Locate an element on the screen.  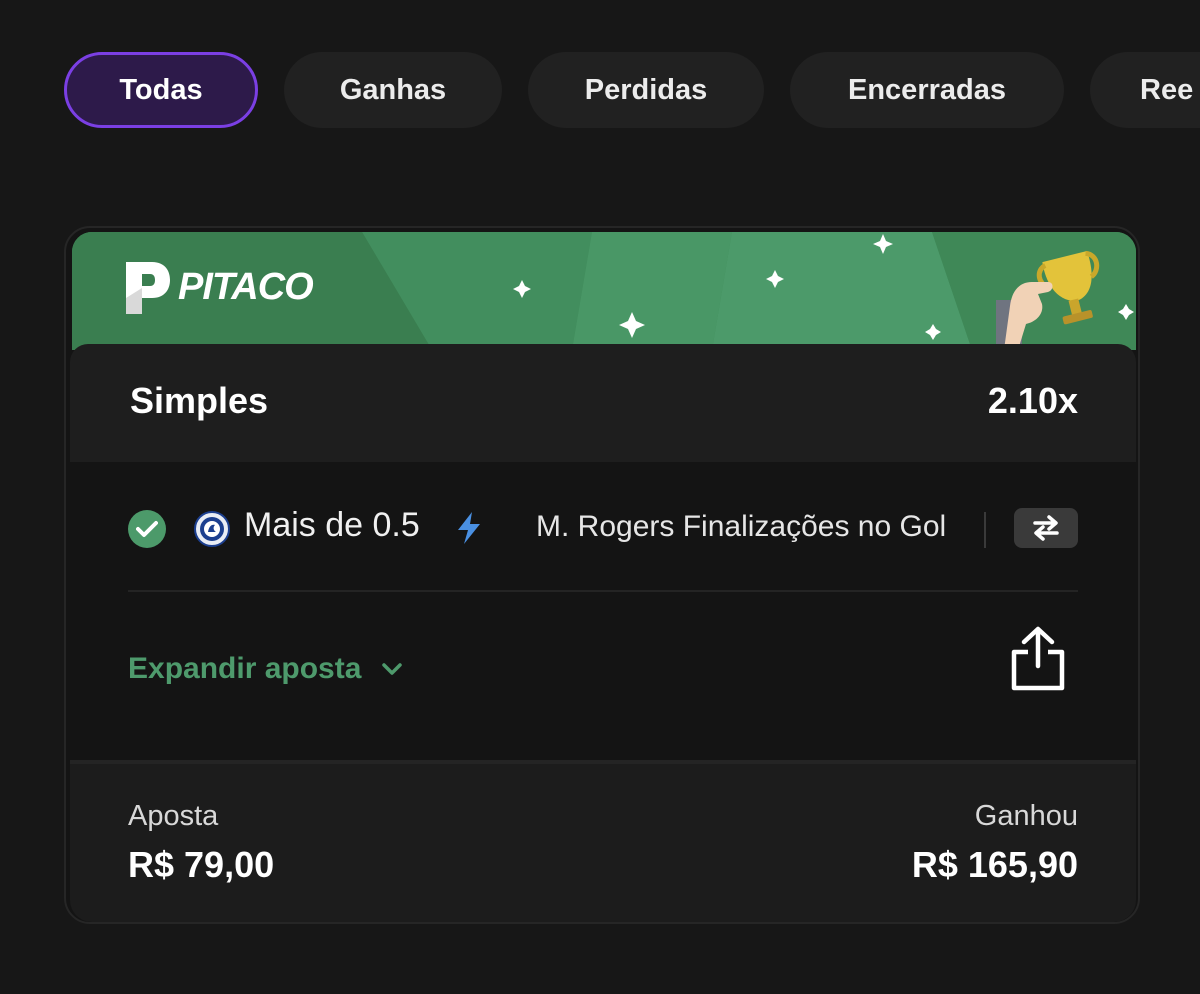
tab-label: Todas is located at coordinates (161, 89).